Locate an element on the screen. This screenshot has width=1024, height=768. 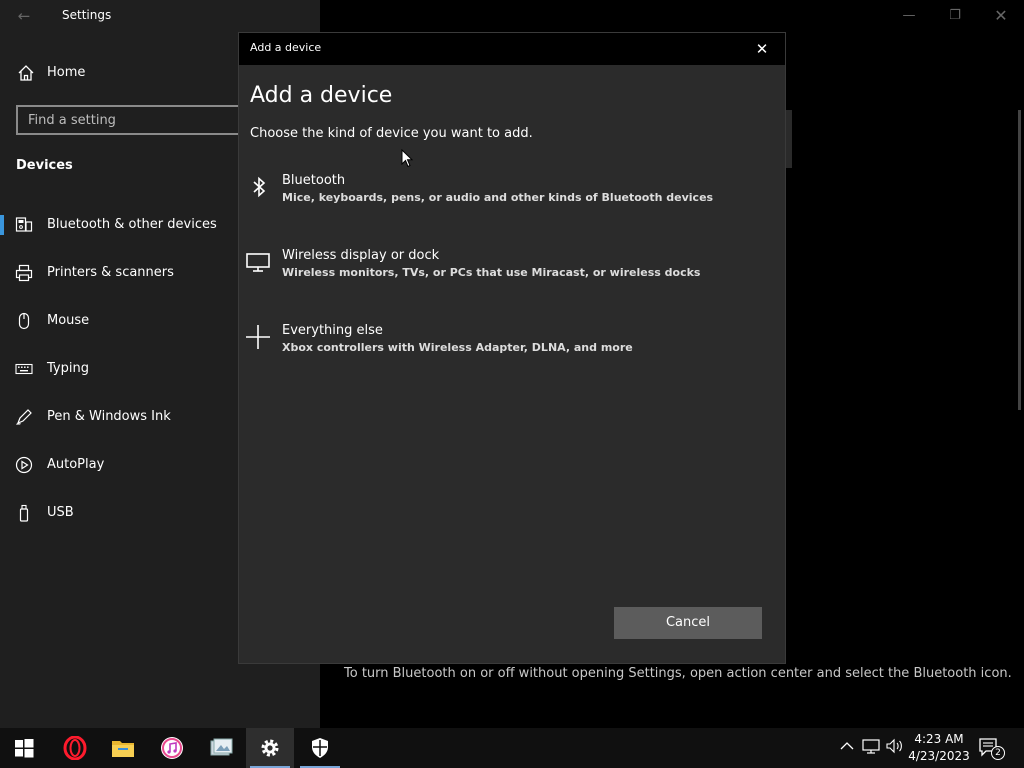
section-title: Devices is located at coordinates (44, 165).